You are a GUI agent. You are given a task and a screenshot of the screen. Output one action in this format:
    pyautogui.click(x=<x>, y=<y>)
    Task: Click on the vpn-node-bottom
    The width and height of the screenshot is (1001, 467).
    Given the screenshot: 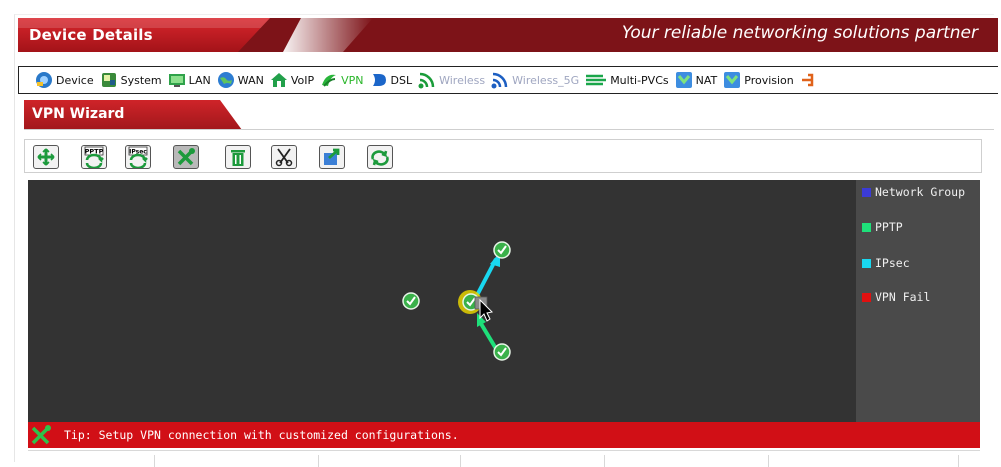 What is the action you would take?
    pyautogui.click(x=502, y=352)
    